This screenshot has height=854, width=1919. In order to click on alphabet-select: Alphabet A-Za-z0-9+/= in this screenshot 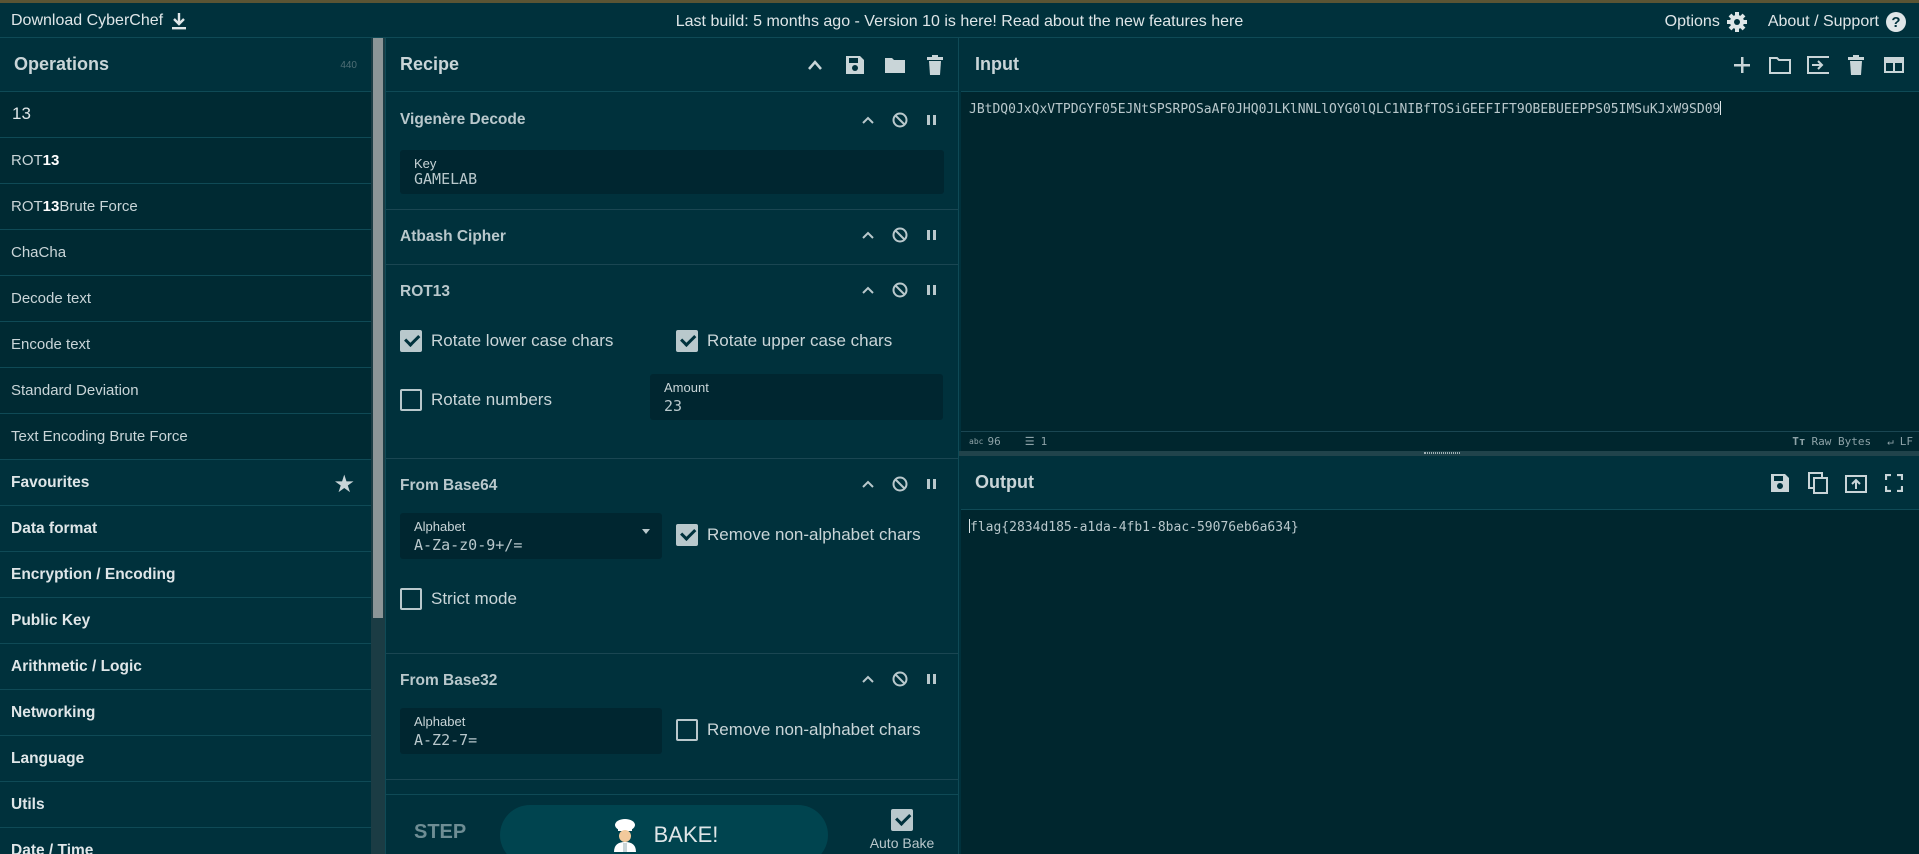, I will do `click(531, 536)`.